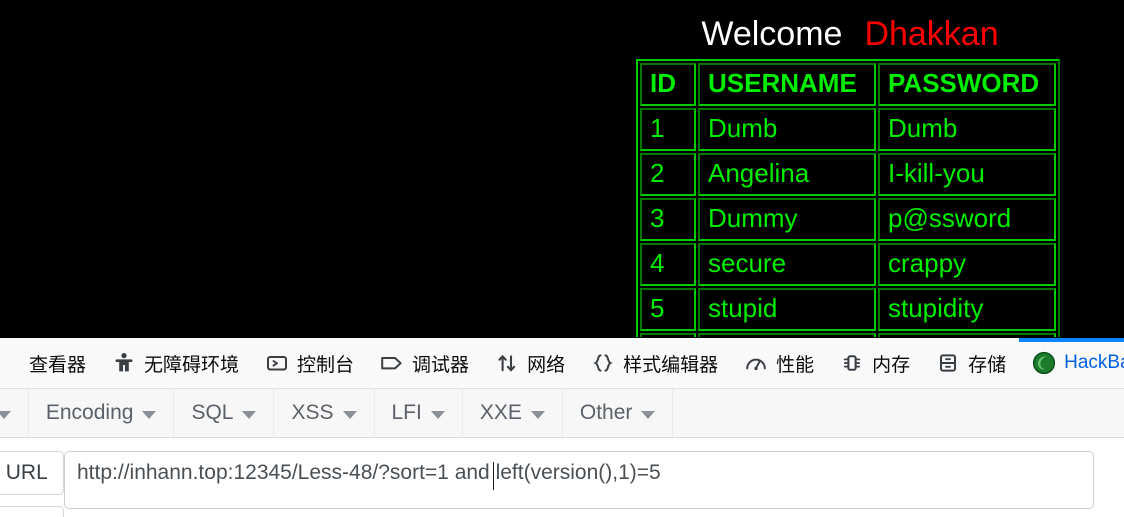  What do you see at coordinates (277, 363) in the screenshot?
I see `console-icon` at bounding box center [277, 363].